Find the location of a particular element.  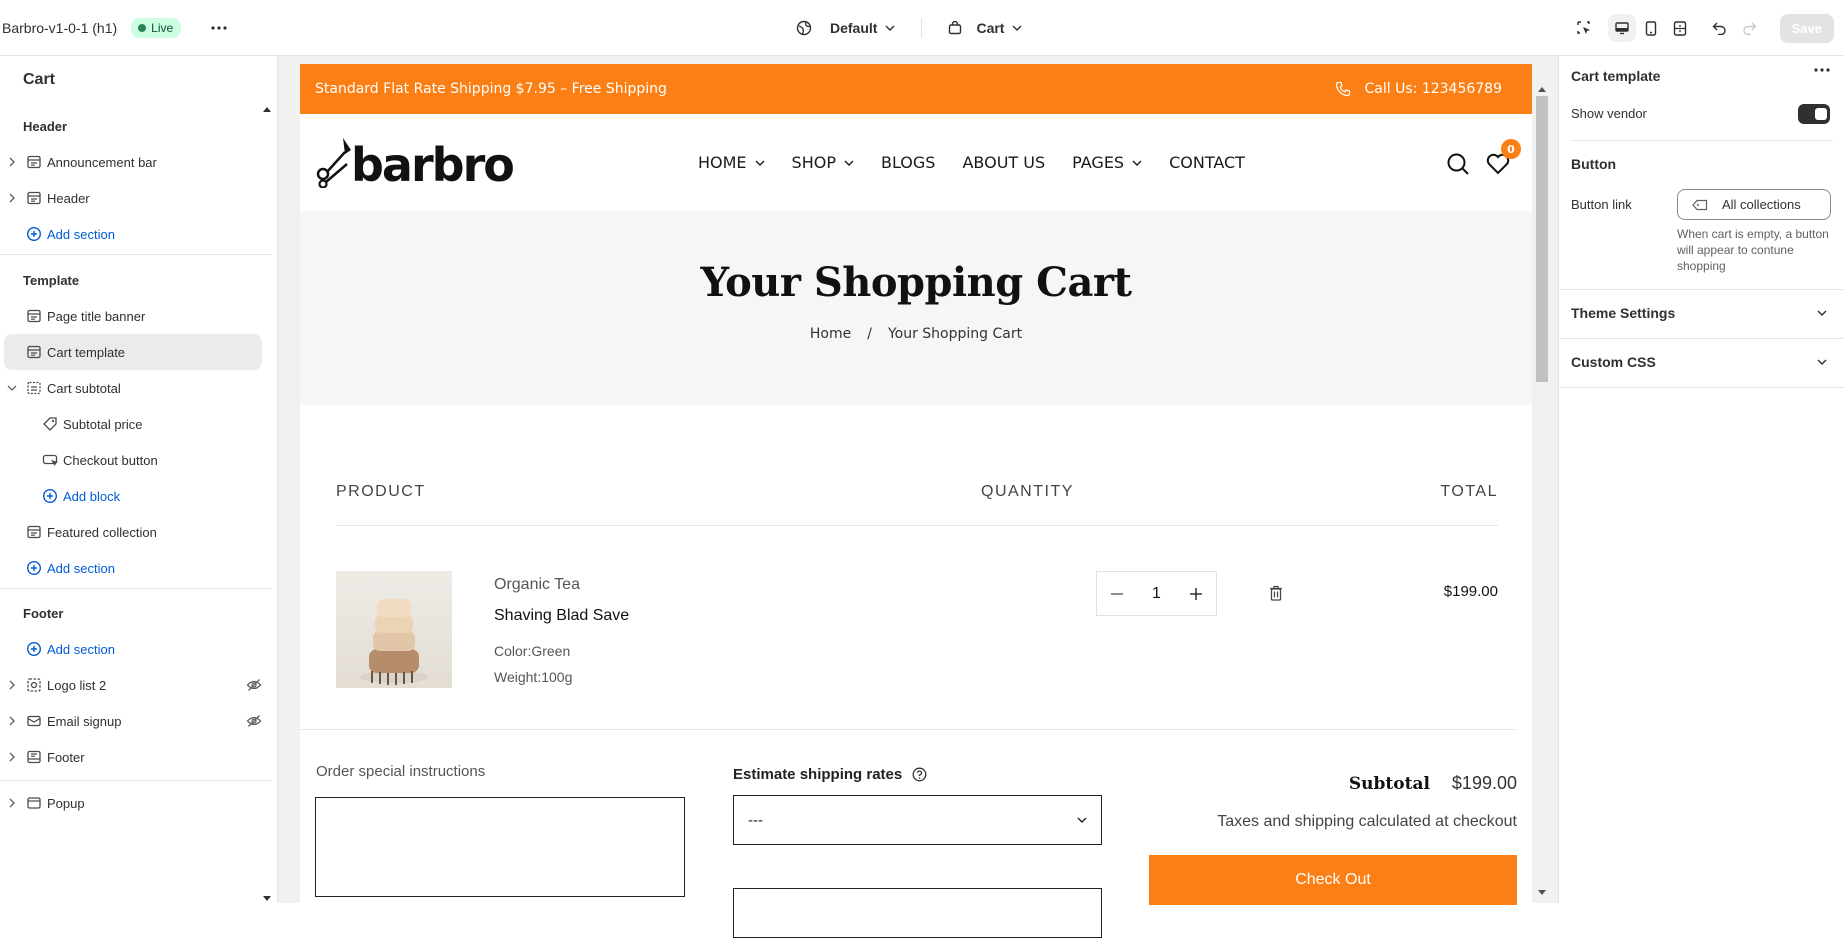

button-link-label: Button link is located at coordinates (1601, 204).